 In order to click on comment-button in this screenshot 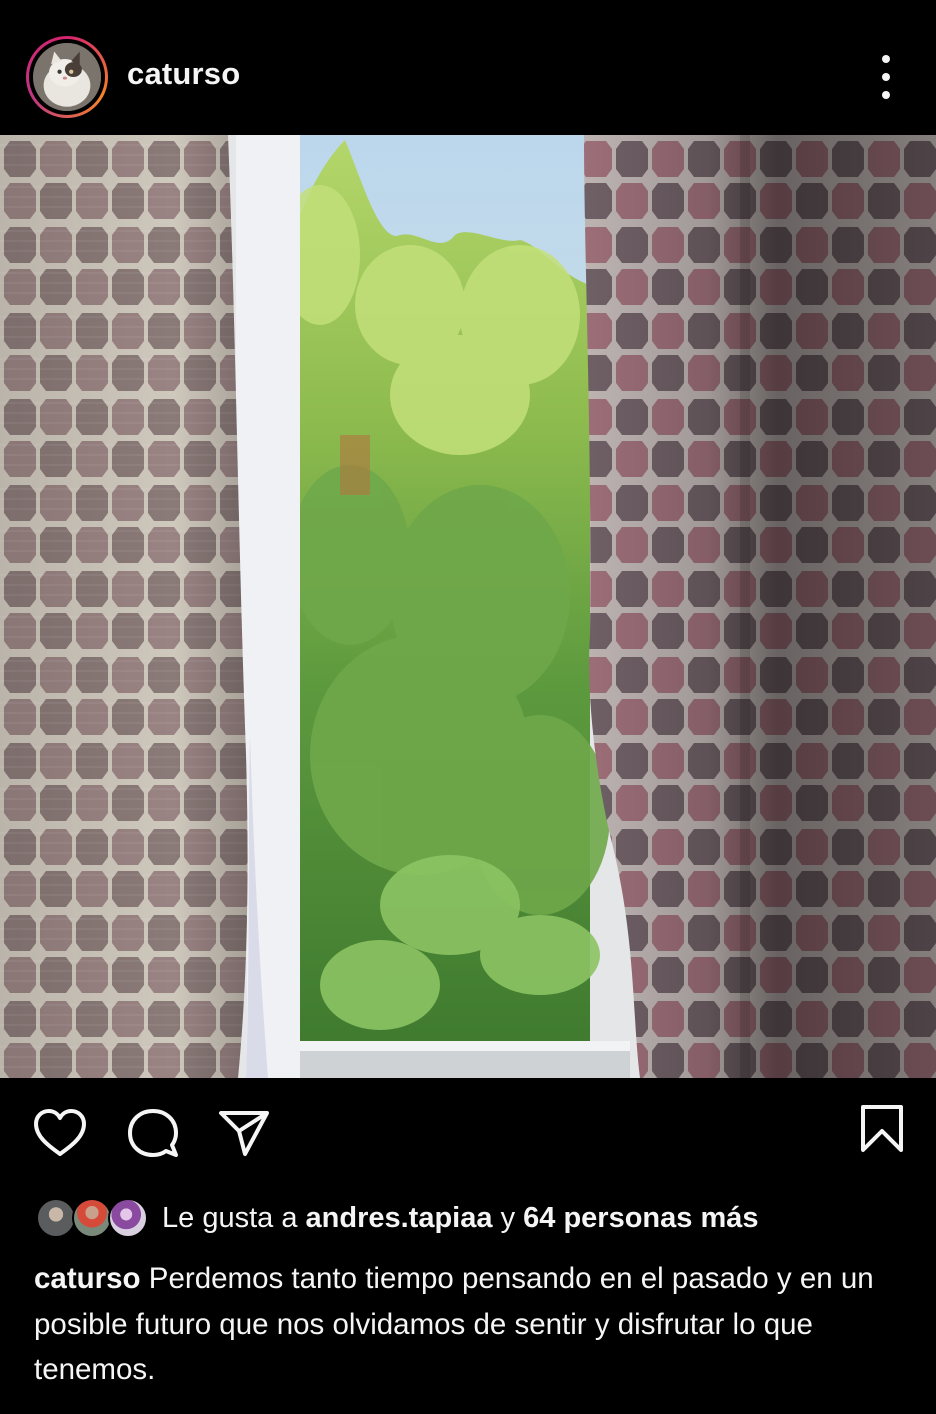, I will do `click(153, 1134)`.